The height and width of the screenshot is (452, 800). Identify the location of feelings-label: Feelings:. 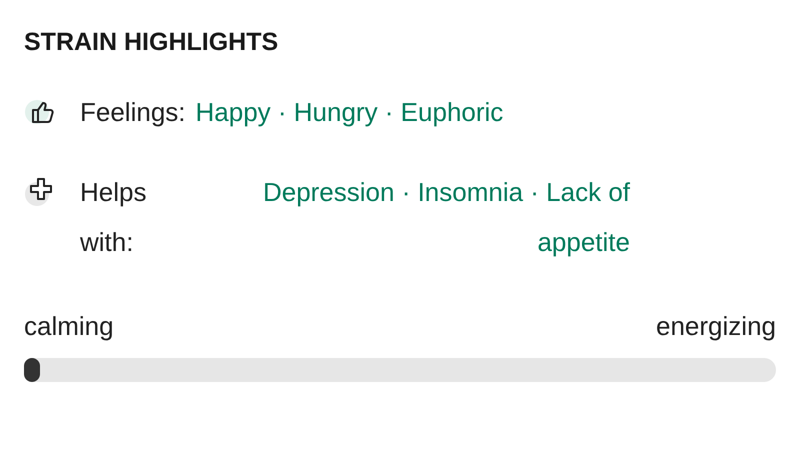
(133, 112).